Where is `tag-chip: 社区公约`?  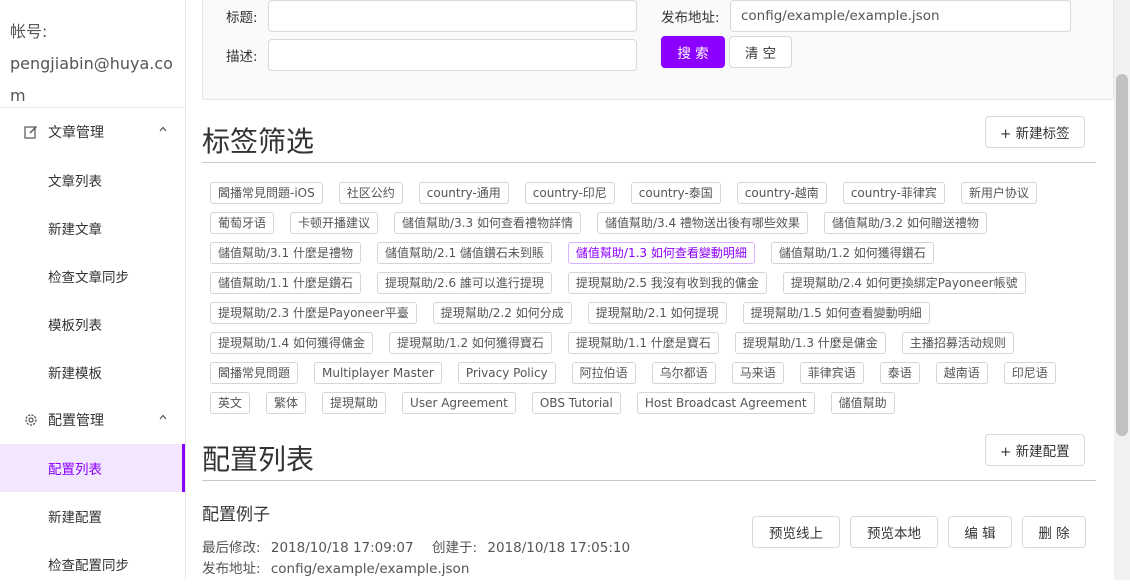 tag-chip: 社区公约 is located at coordinates (370, 193).